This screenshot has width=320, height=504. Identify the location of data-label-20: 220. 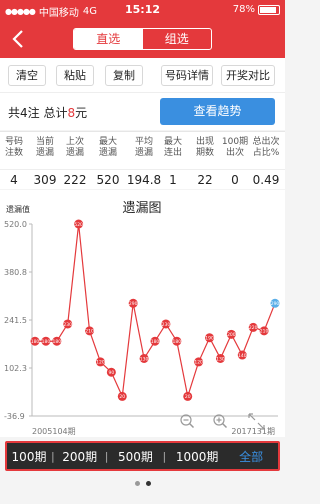
(253, 328).